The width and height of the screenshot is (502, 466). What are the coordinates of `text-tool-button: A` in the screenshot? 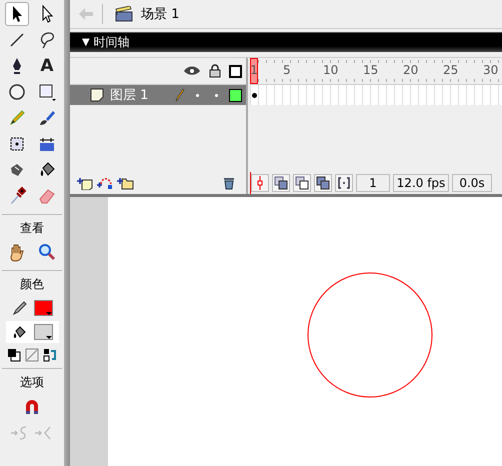 It's located at (47, 66).